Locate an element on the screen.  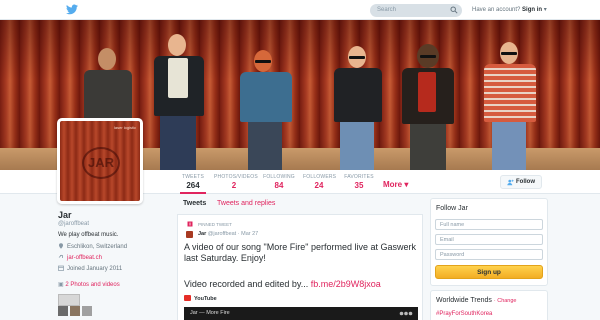
twitter-bird-icon is located at coordinates (72, 9).